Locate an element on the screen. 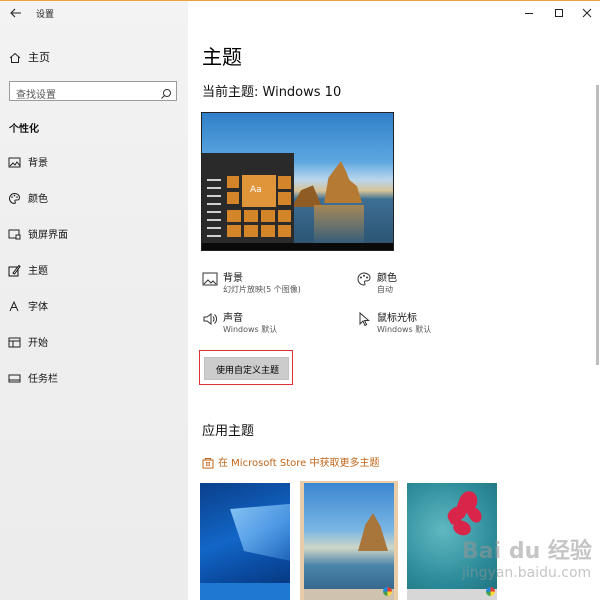  search-placeholder: 查找设置 is located at coordinates (36, 95).